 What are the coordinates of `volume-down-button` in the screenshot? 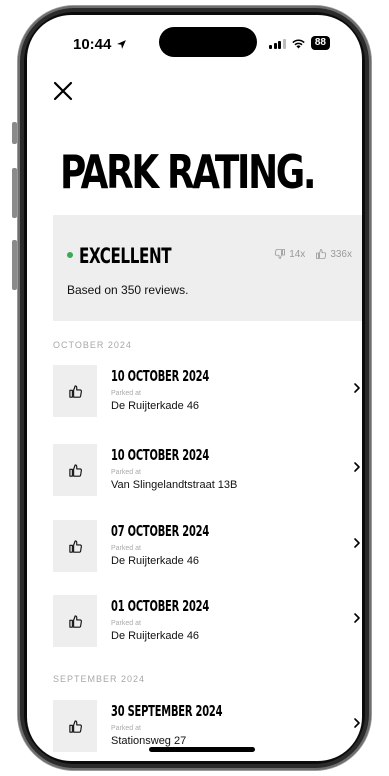 It's located at (14, 265).